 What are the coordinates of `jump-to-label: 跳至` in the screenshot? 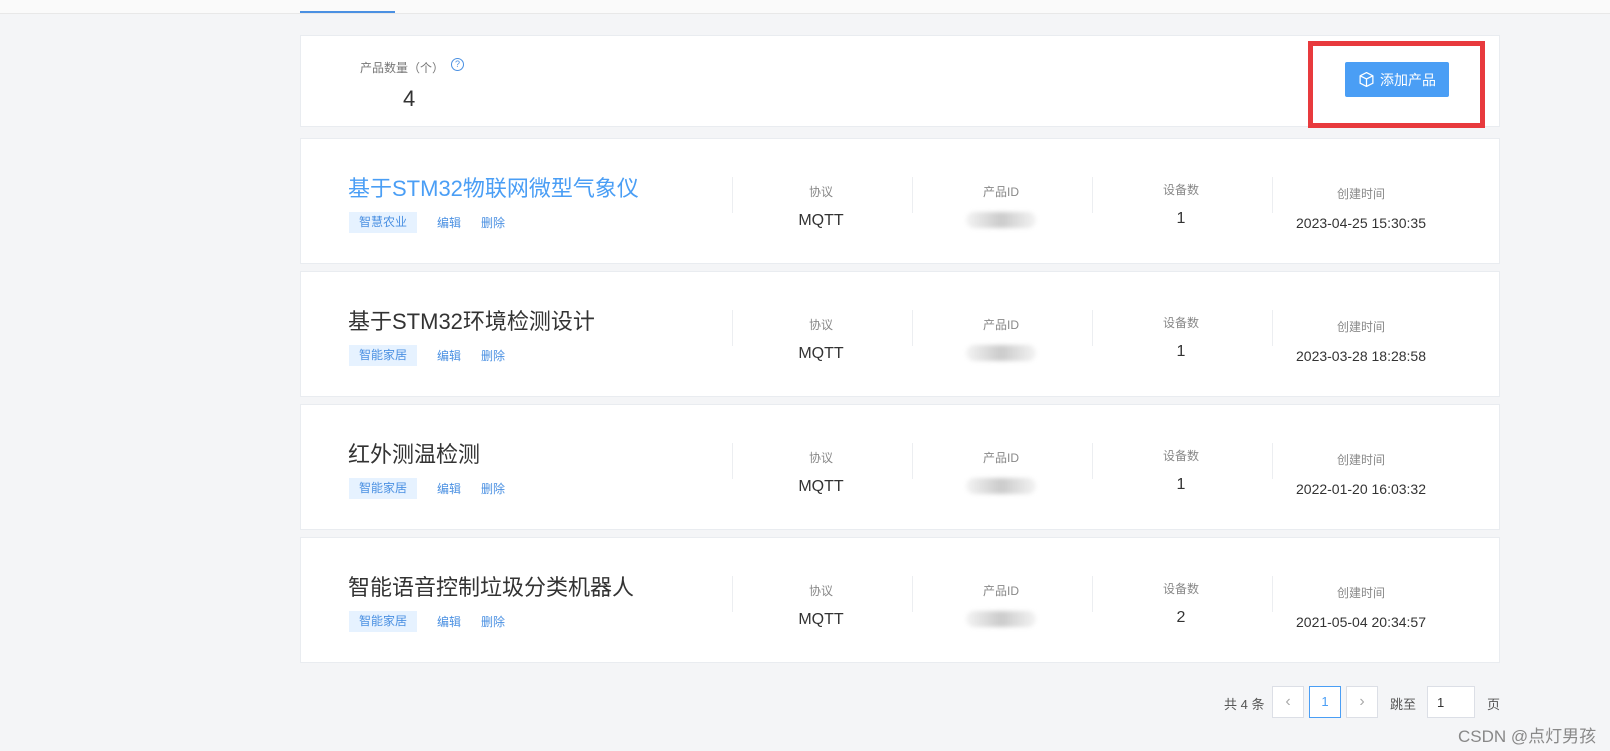 It's located at (1403, 704).